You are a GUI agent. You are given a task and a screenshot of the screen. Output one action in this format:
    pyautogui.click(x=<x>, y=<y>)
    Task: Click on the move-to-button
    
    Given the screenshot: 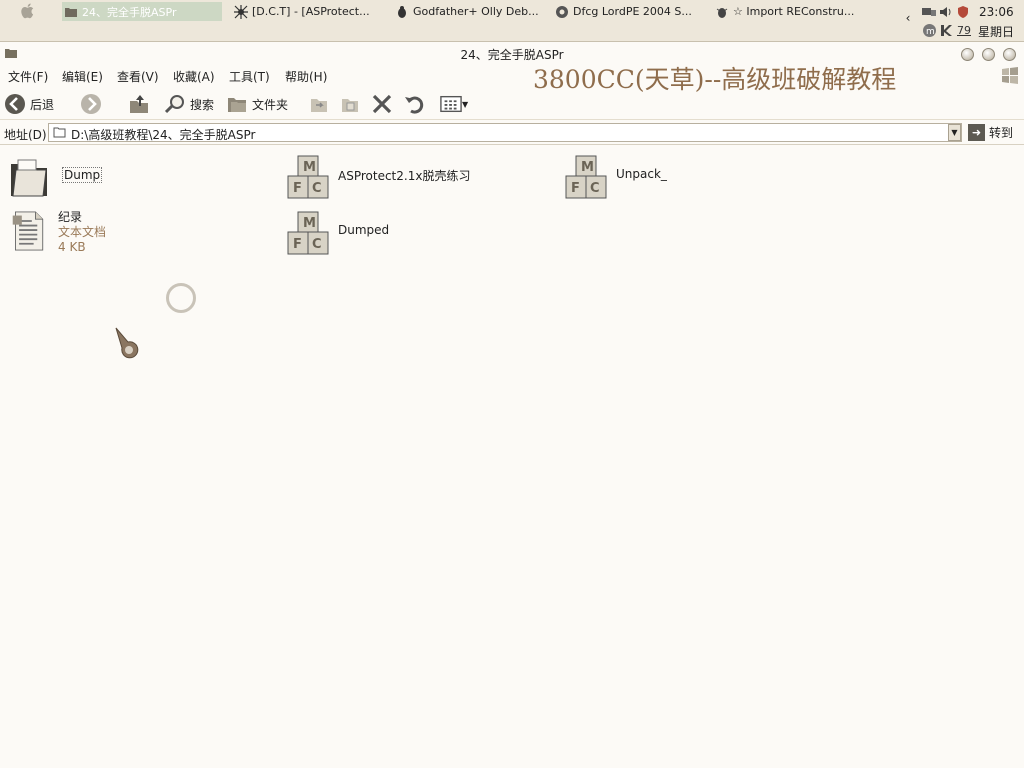 What is the action you would take?
    pyautogui.click(x=319, y=104)
    